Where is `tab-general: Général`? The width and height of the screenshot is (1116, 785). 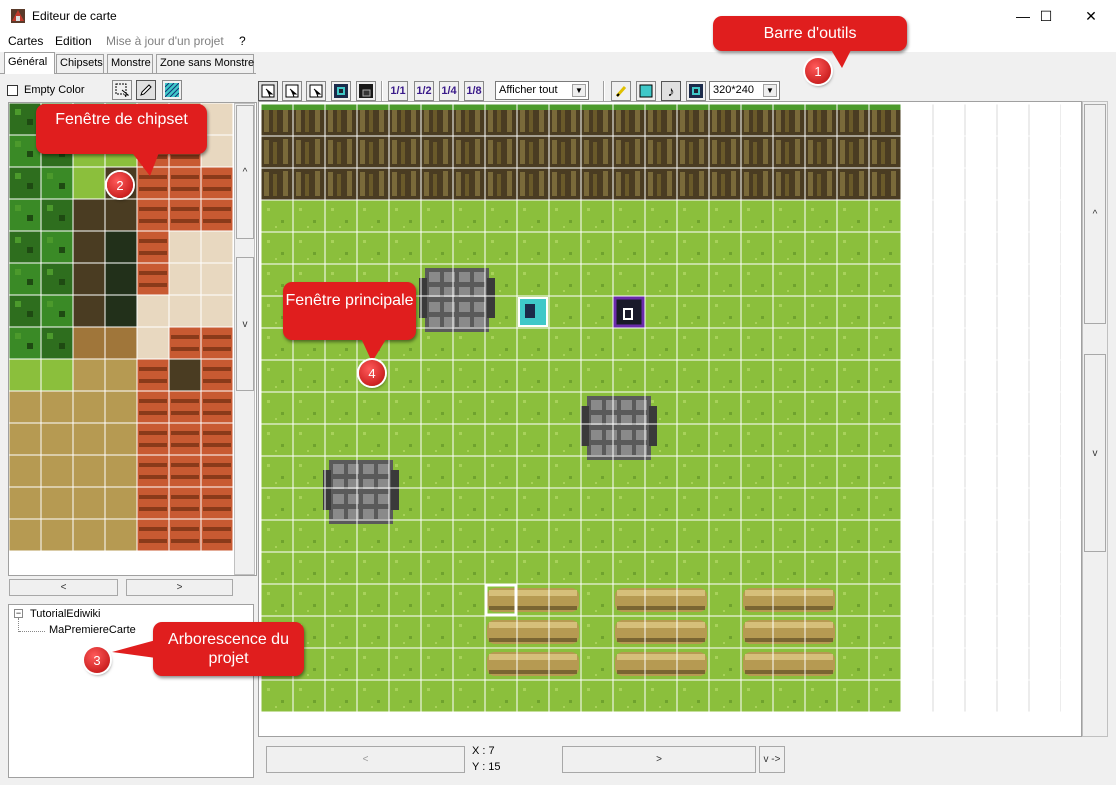
tab-general: Général is located at coordinates (29, 63).